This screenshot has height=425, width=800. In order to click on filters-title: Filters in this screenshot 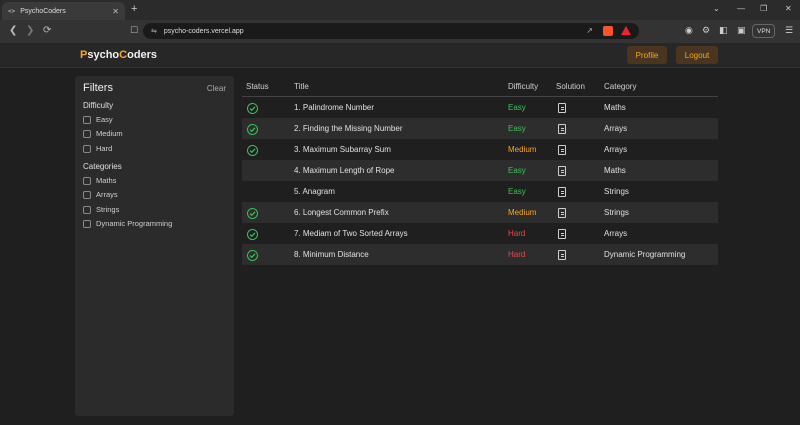, I will do `click(98, 88)`.